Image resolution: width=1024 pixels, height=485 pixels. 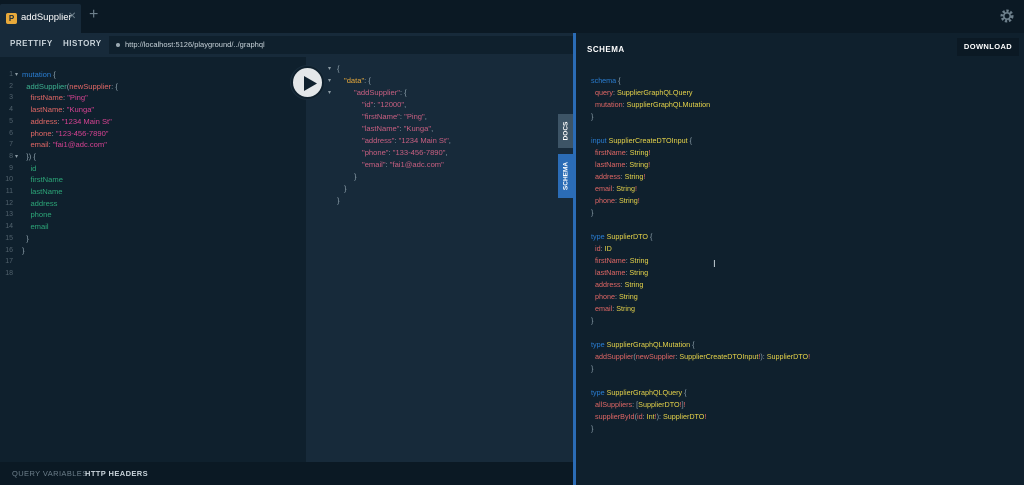 I want to click on result-key: "id", so click(x=368, y=104).